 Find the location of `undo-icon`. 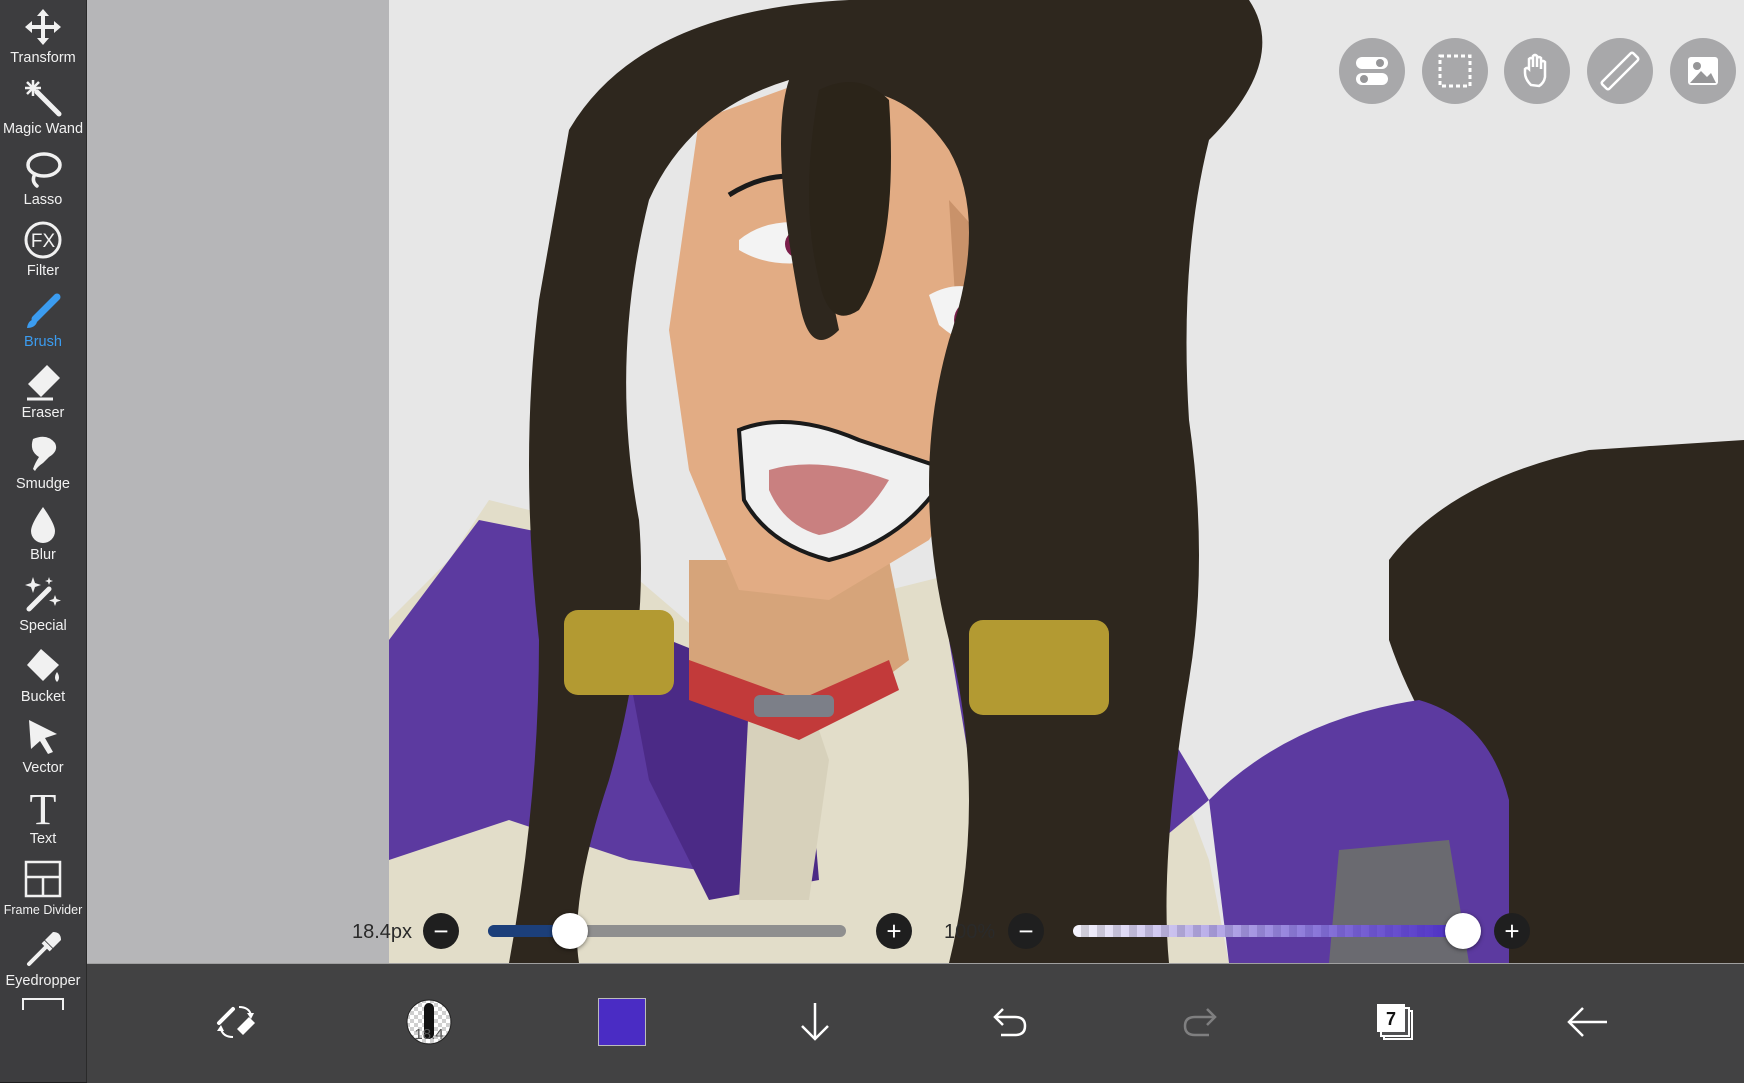

undo-icon is located at coordinates (1010, 1022).